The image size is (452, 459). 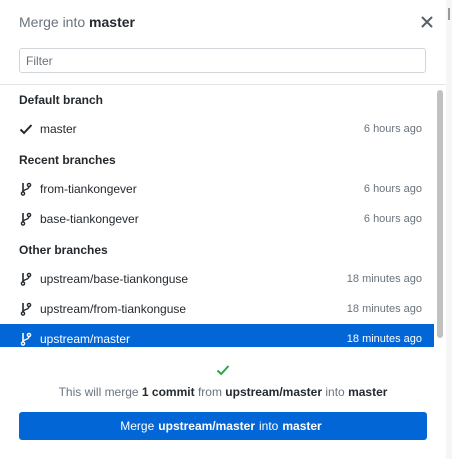 I want to click on merge-button: Merge upstream/master into master, so click(x=223, y=426).